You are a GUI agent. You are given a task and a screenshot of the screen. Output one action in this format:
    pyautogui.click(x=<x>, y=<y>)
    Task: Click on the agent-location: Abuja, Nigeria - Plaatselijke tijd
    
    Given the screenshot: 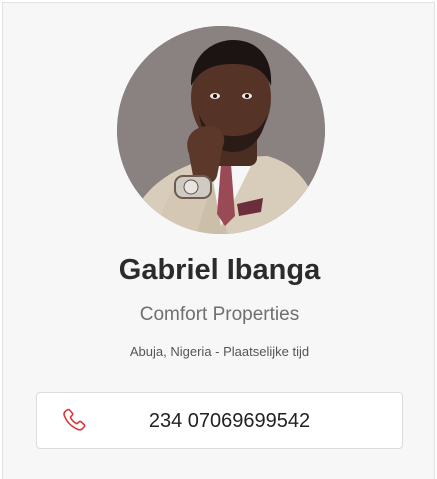 What is the action you would take?
    pyautogui.click(x=219, y=351)
    